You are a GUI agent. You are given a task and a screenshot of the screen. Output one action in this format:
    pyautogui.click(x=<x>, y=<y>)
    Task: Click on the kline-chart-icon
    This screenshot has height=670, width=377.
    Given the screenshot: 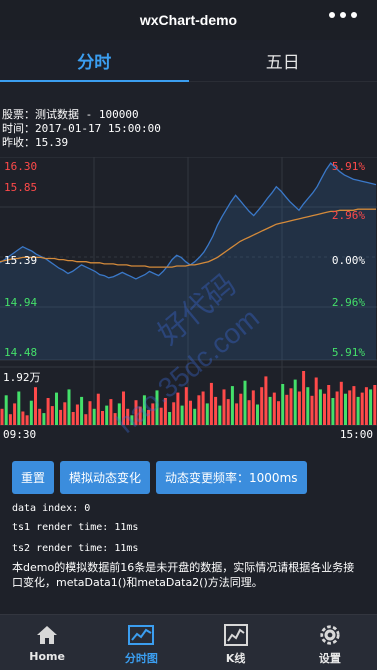 What is the action you would take?
    pyautogui.click(x=235, y=635)
    